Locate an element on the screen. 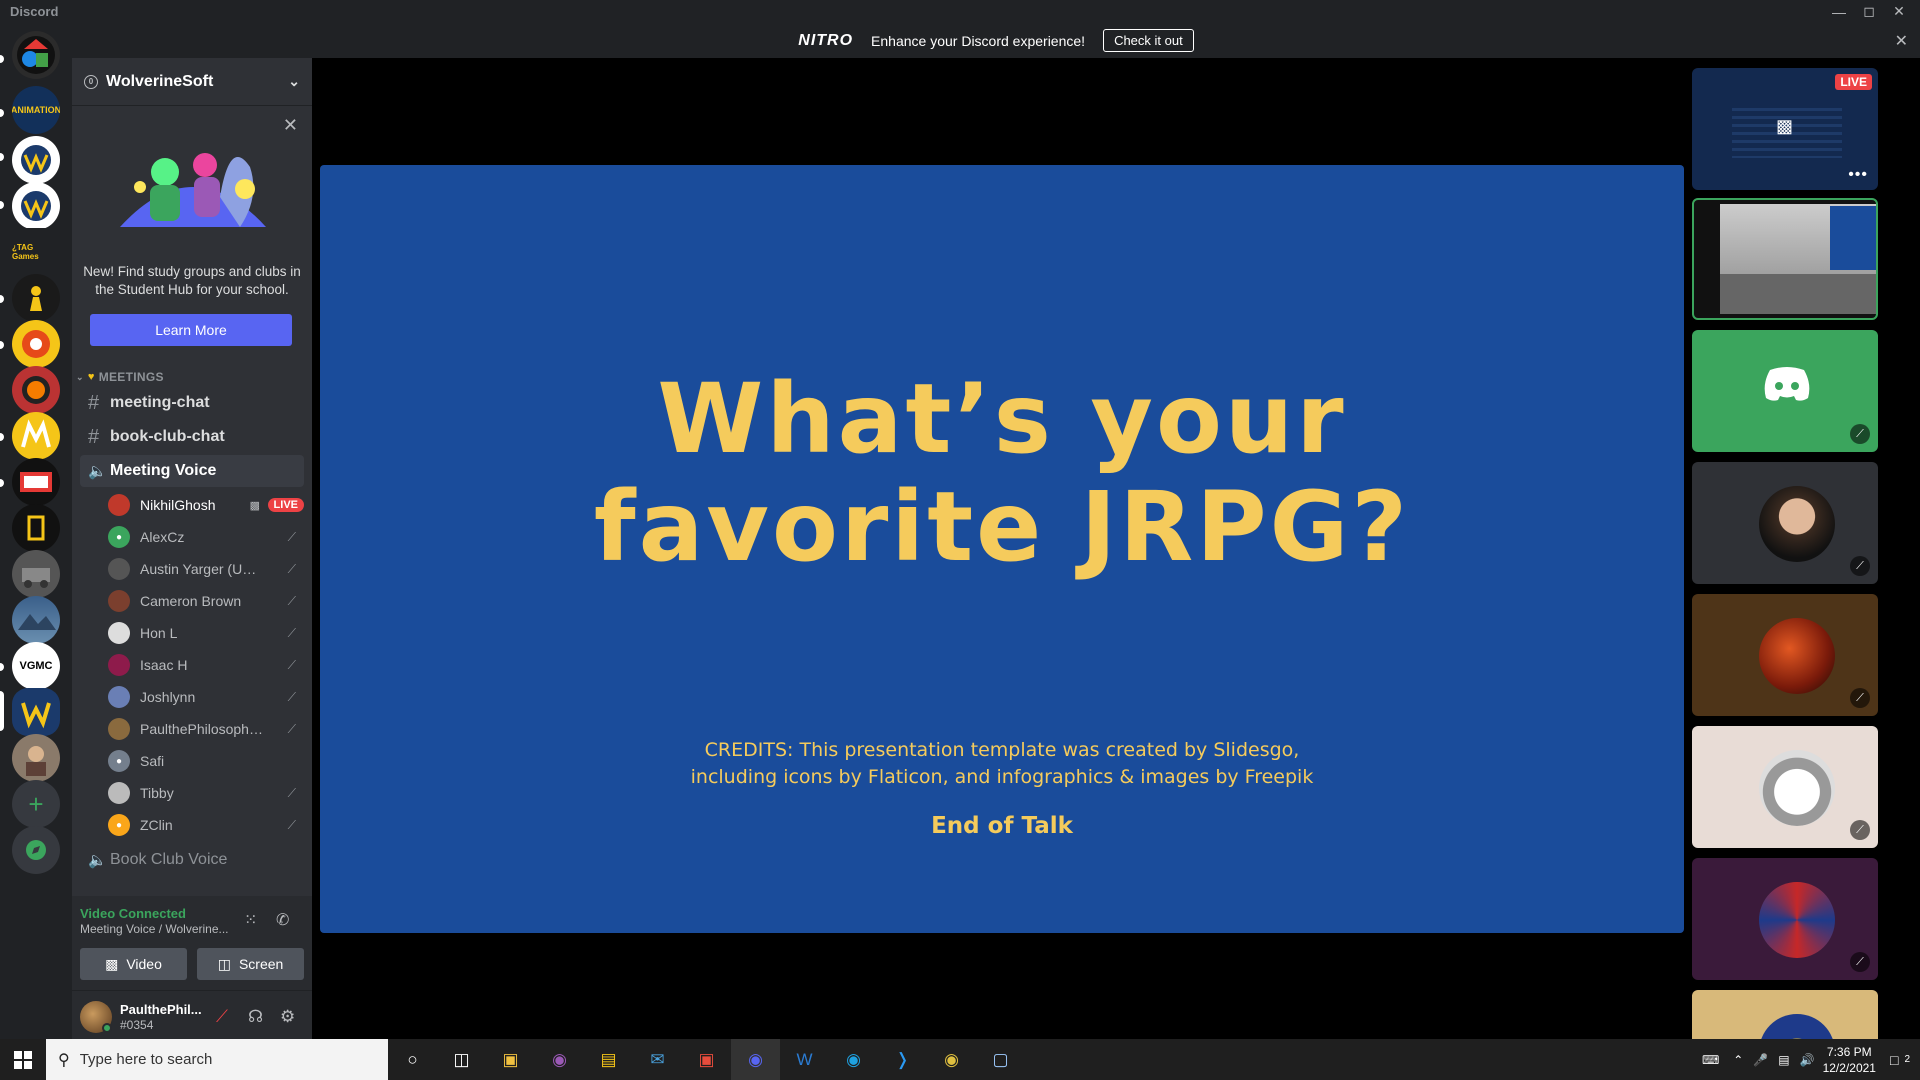 This screenshot has height=1080, width=1920. server-header: 0 WolverineSoft ⌄ is located at coordinates (192, 82).